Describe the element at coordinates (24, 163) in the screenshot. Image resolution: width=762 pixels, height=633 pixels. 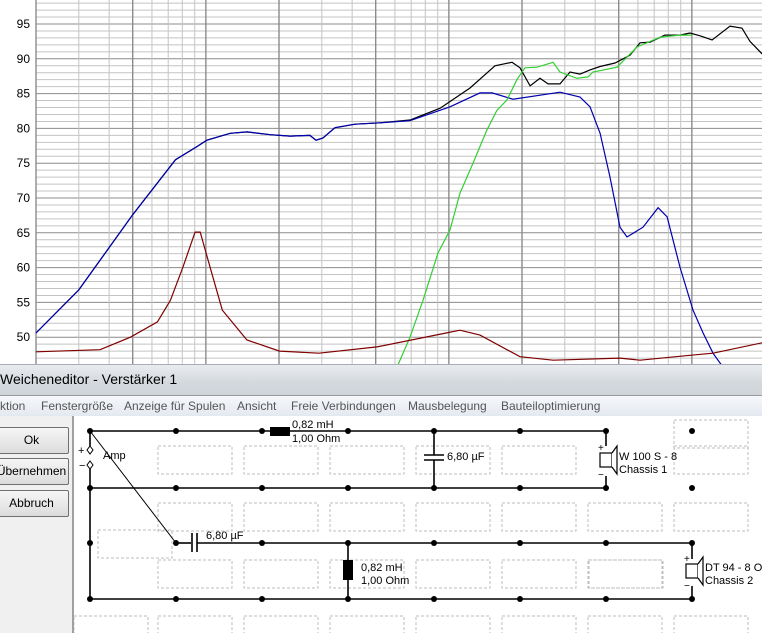
I see `y-tick-label: 75` at that location.